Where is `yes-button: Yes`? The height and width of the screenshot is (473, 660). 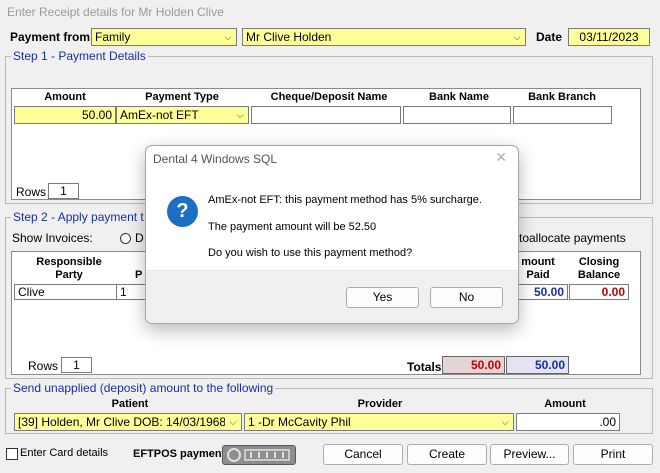
yes-button: Yes is located at coordinates (382, 297).